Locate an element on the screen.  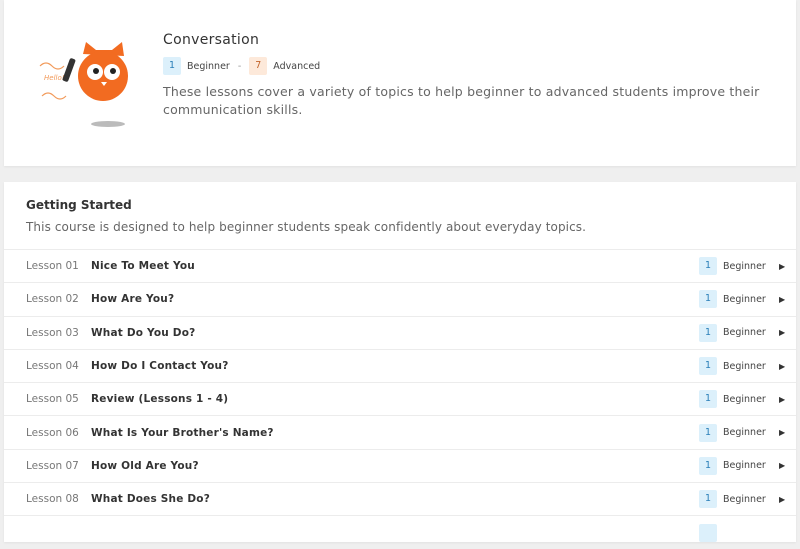
lesson-level is located at coordinates (711, 532).